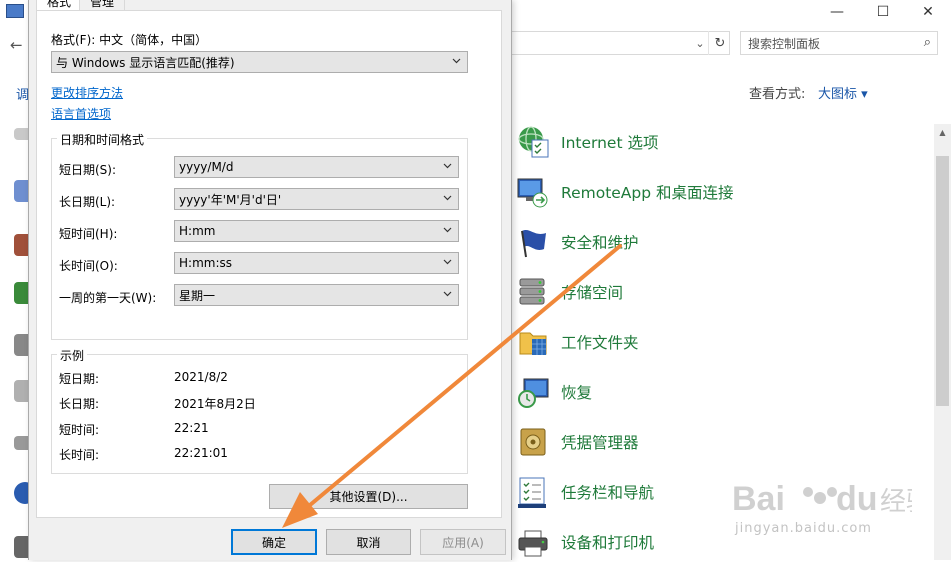 The height and width of the screenshot is (562, 951). What do you see at coordinates (784, 43) in the screenshot?
I see `search-placeholder: 搜索控制面板` at bounding box center [784, 43].